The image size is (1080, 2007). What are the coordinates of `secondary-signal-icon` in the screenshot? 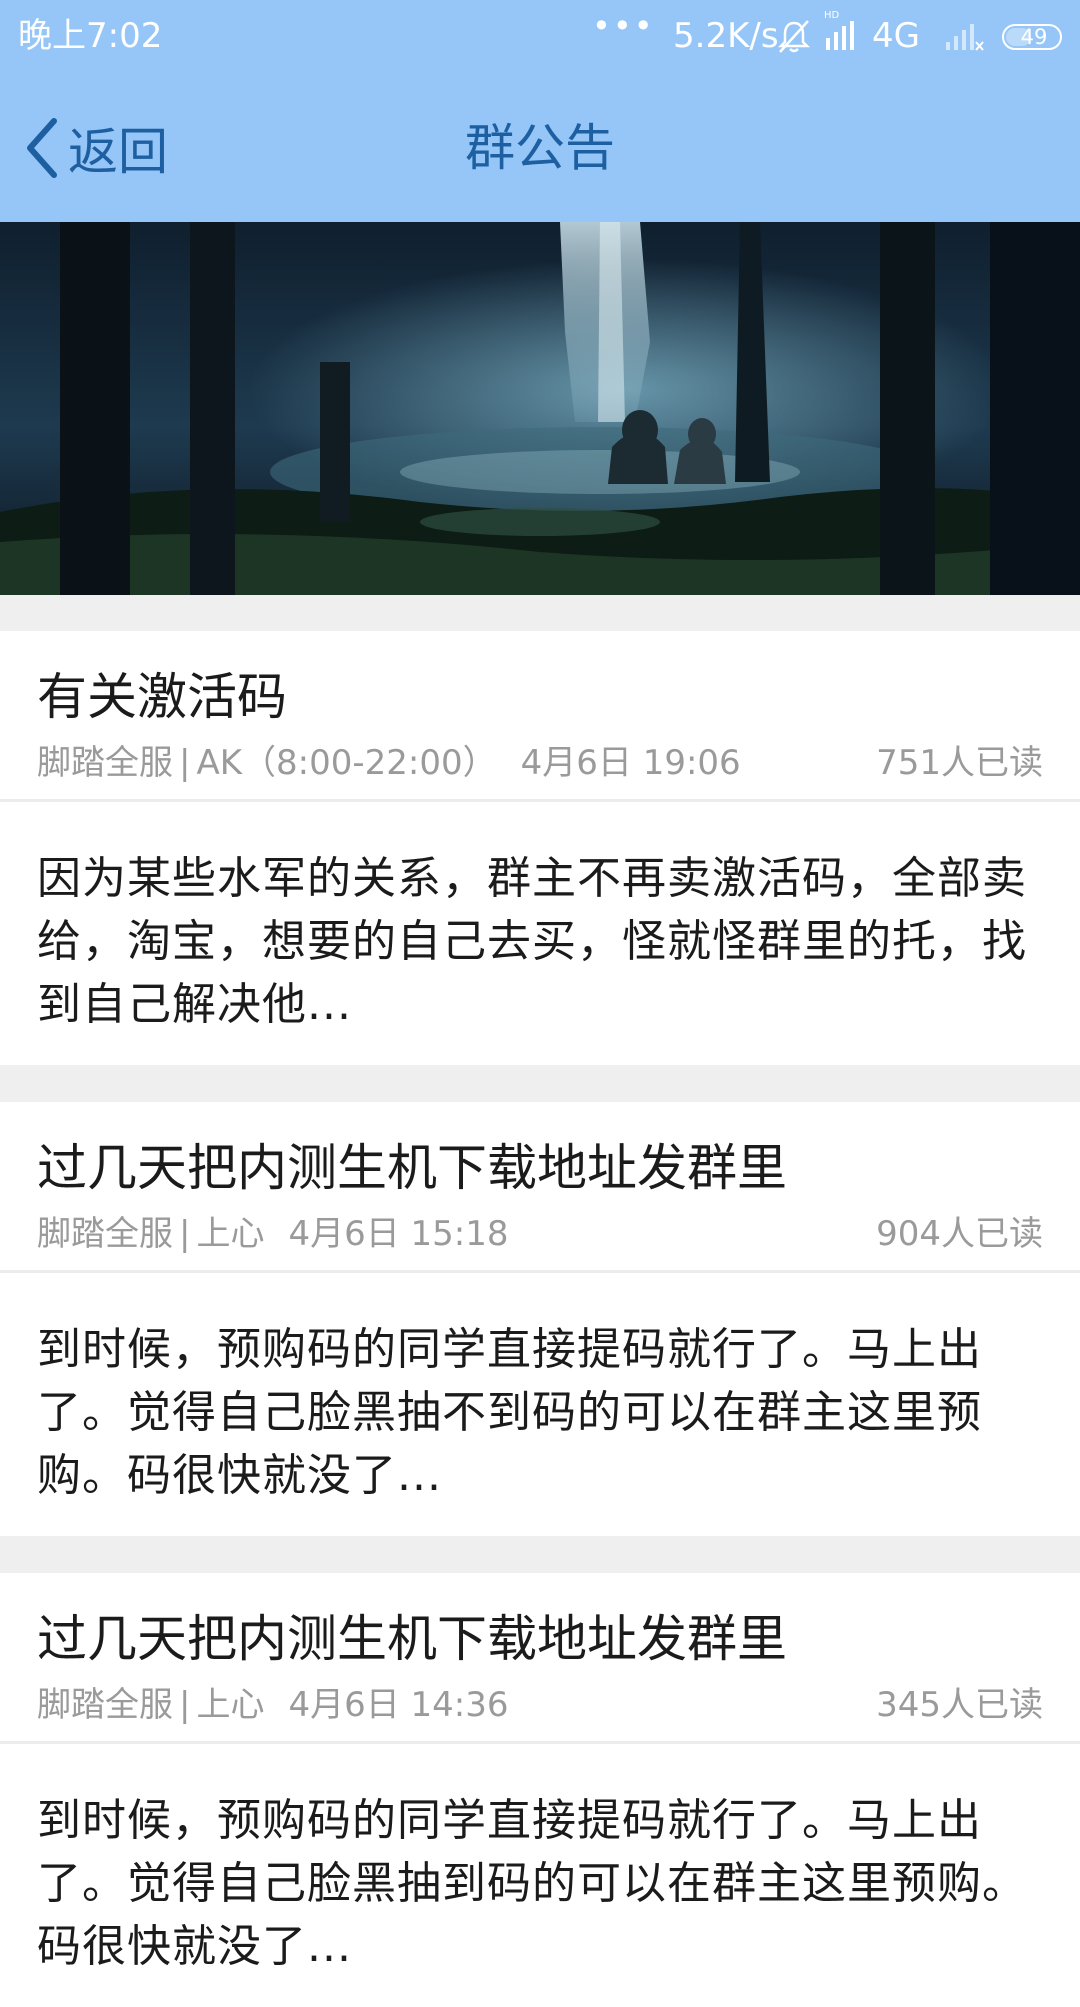 It's located at (965, 37).